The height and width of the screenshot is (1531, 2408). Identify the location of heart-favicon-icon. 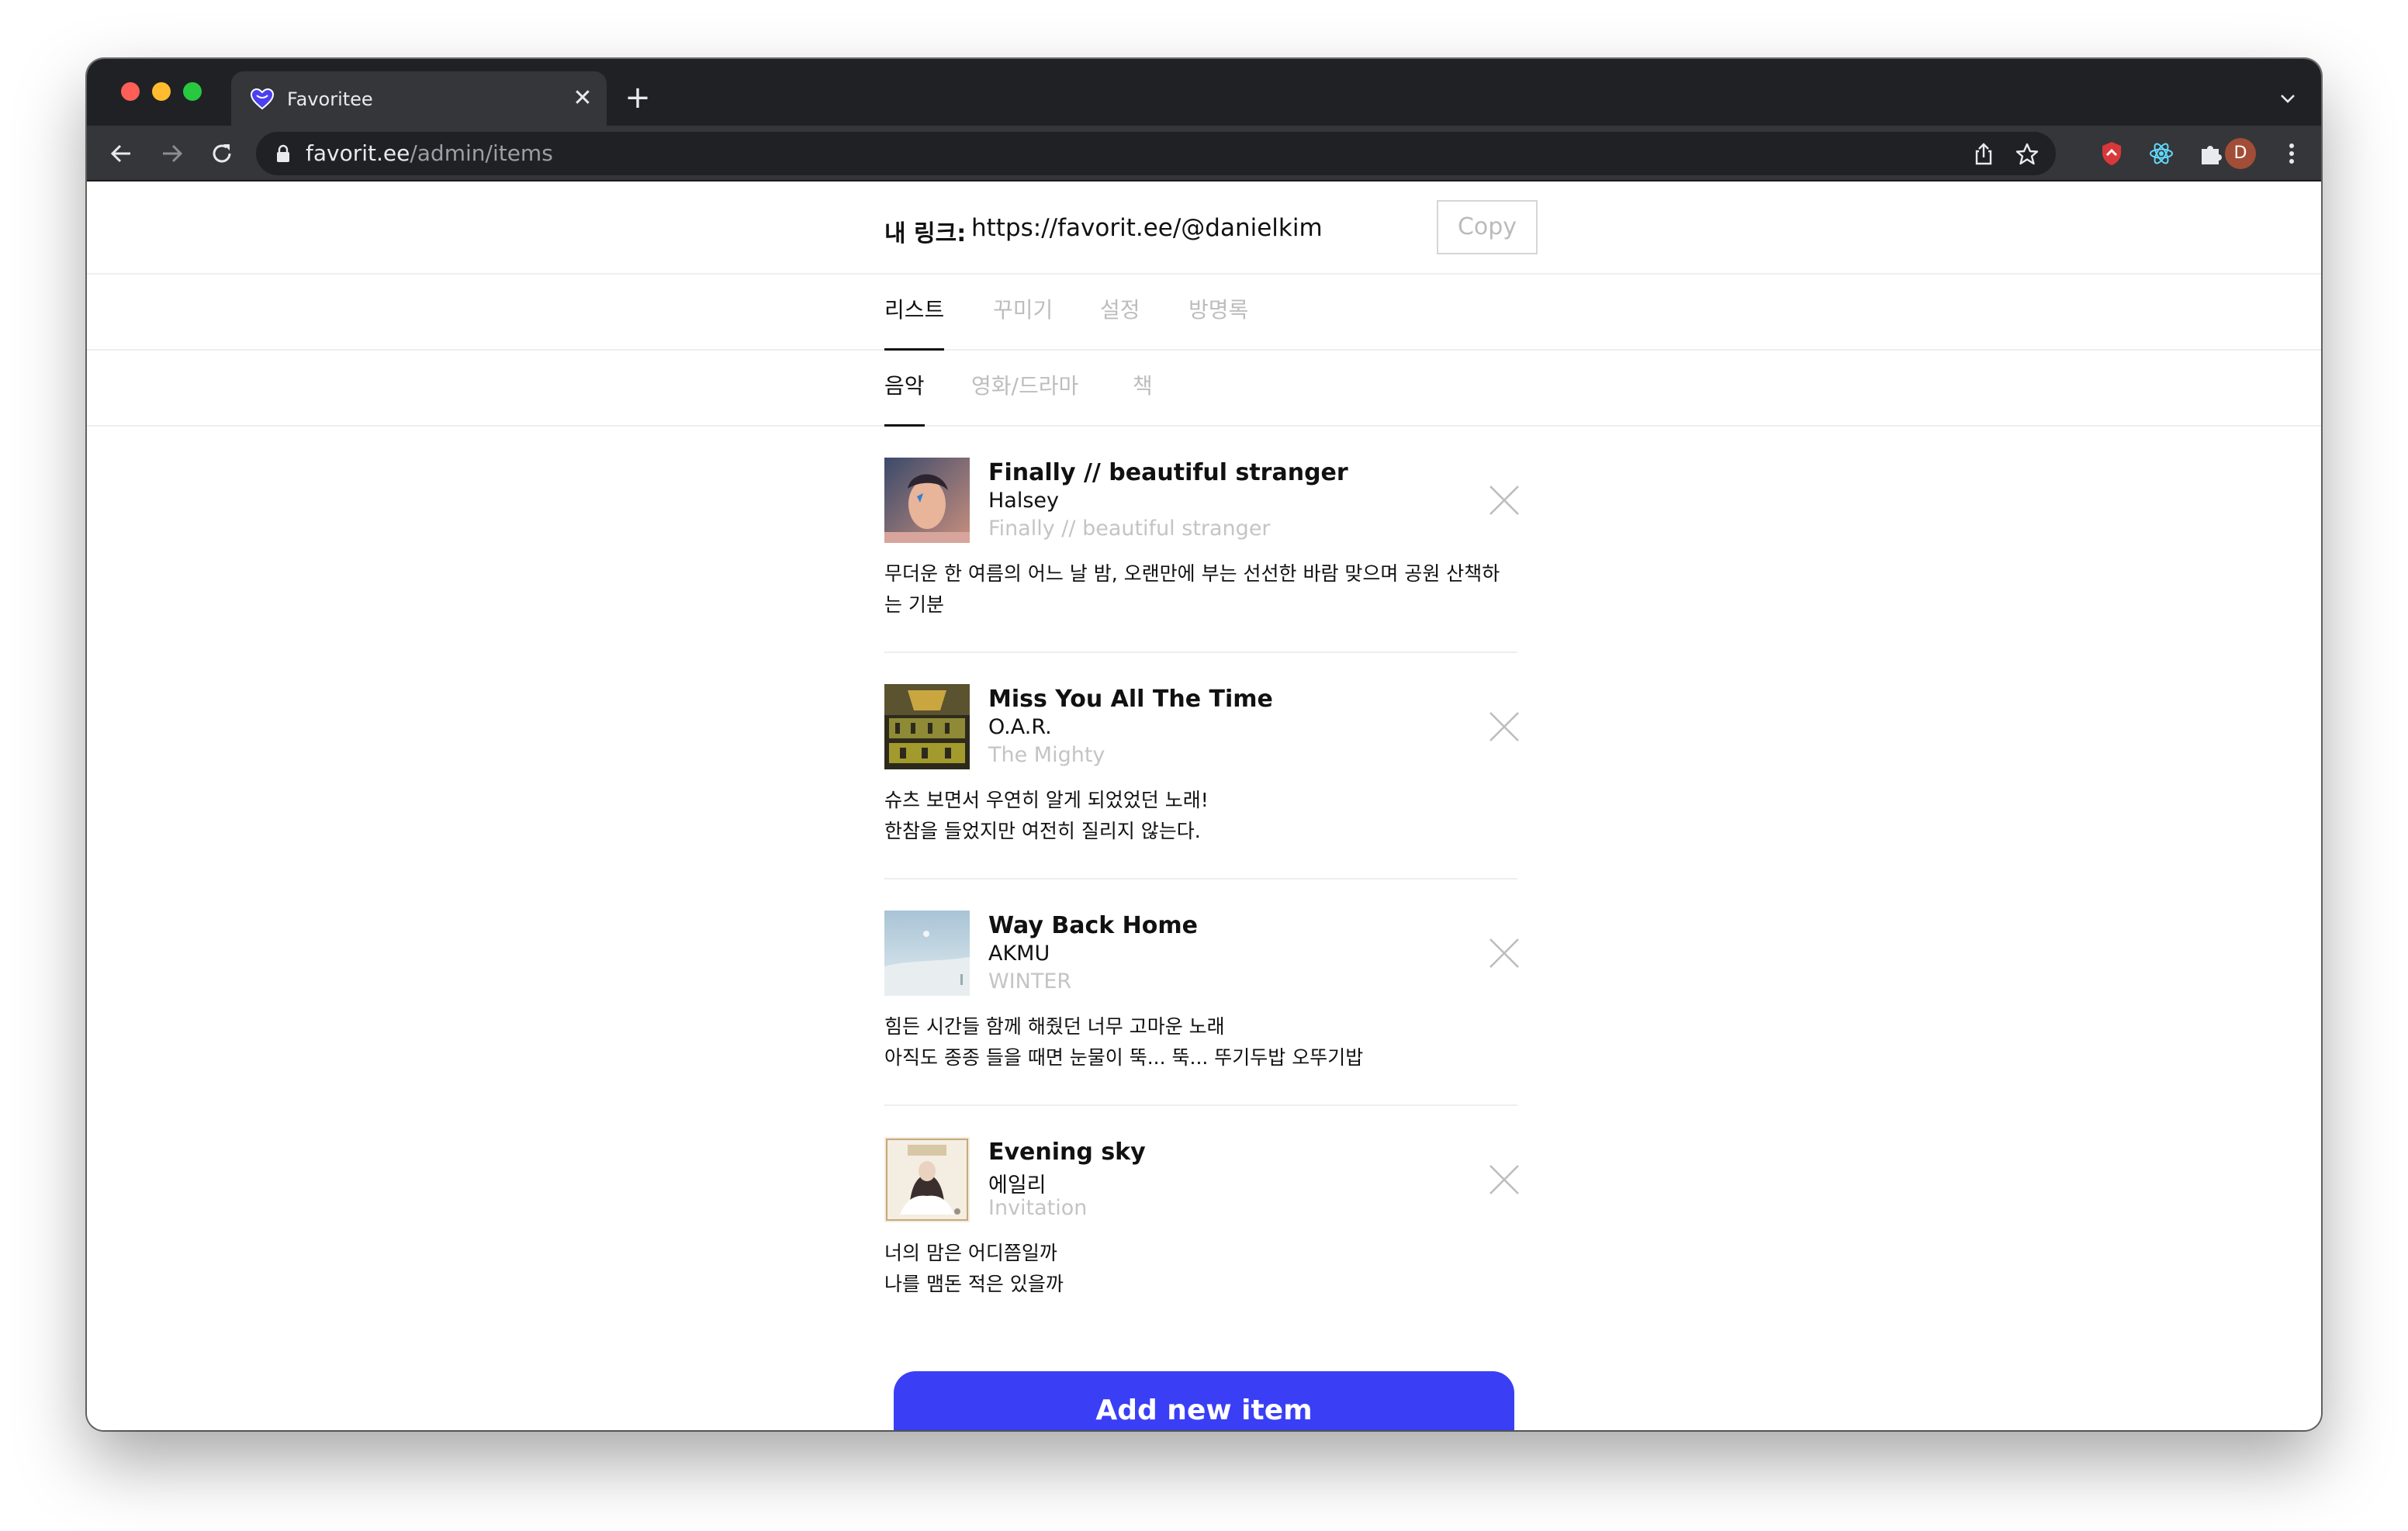
(263, 99).